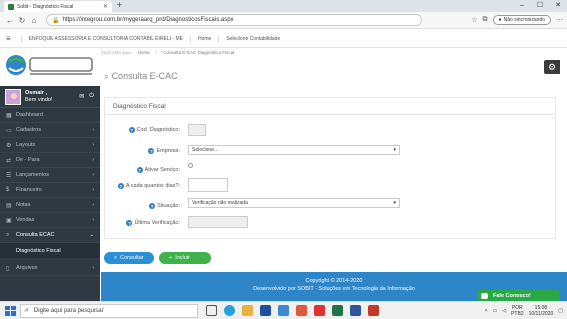 The width and height of the screenshot is (567, 319). I want to click on consultar-button: ⌕ Consultar, so click(129, 258).